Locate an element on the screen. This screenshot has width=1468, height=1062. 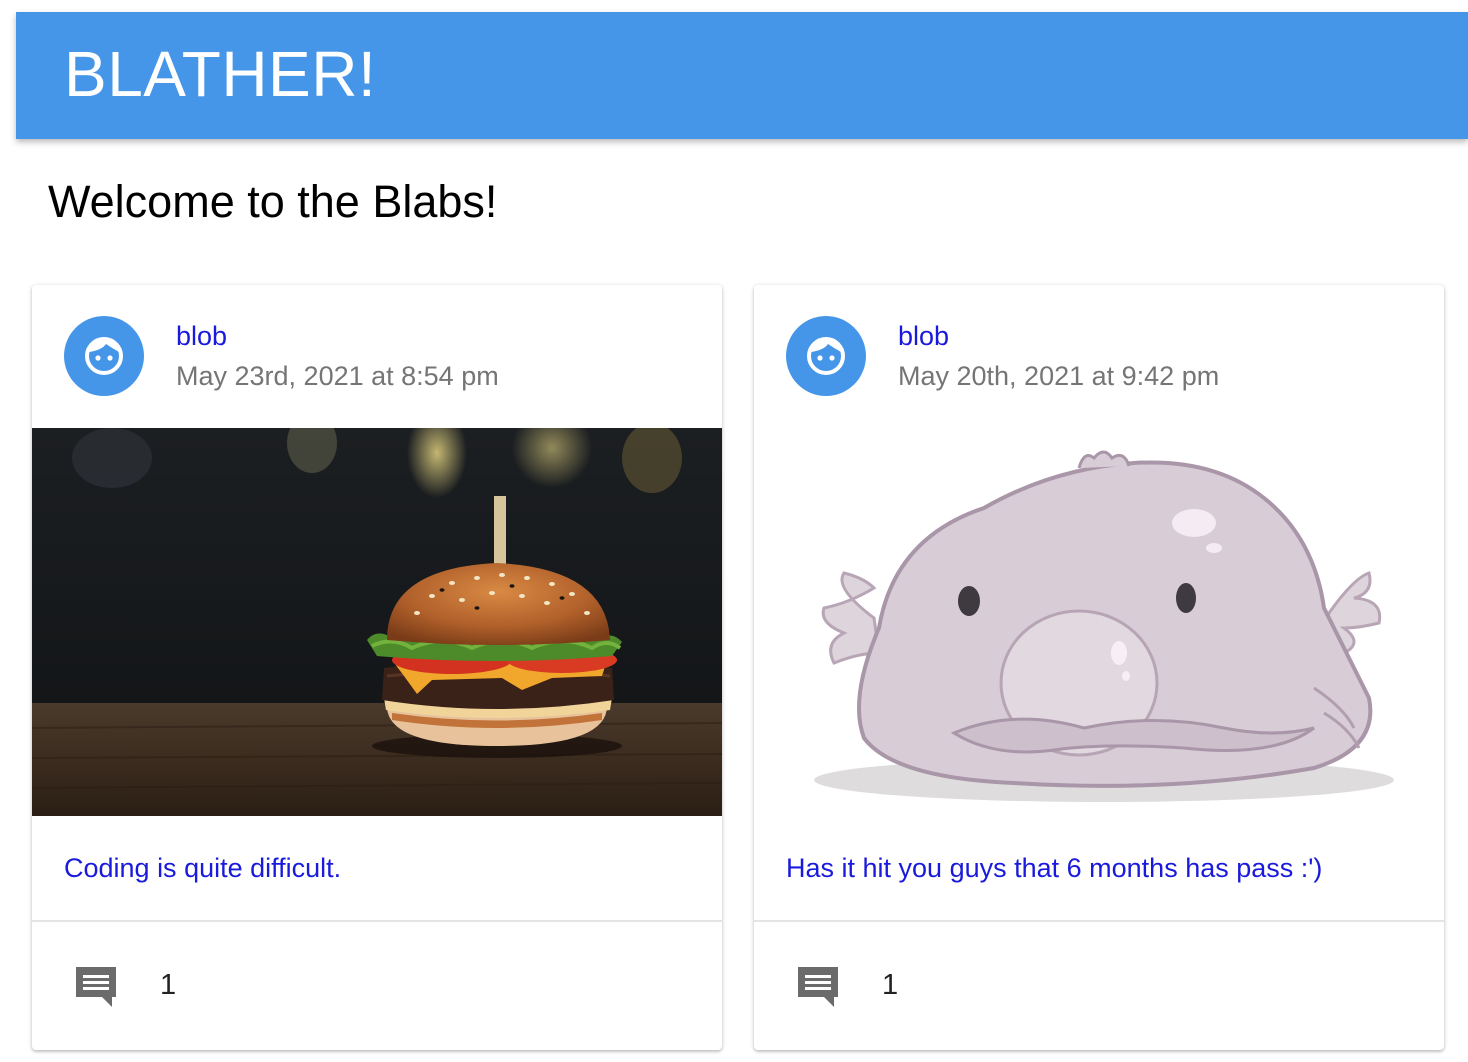
post-date: May 20th, 2021 at 9:42 pm is located at coordinates (1059, 376).